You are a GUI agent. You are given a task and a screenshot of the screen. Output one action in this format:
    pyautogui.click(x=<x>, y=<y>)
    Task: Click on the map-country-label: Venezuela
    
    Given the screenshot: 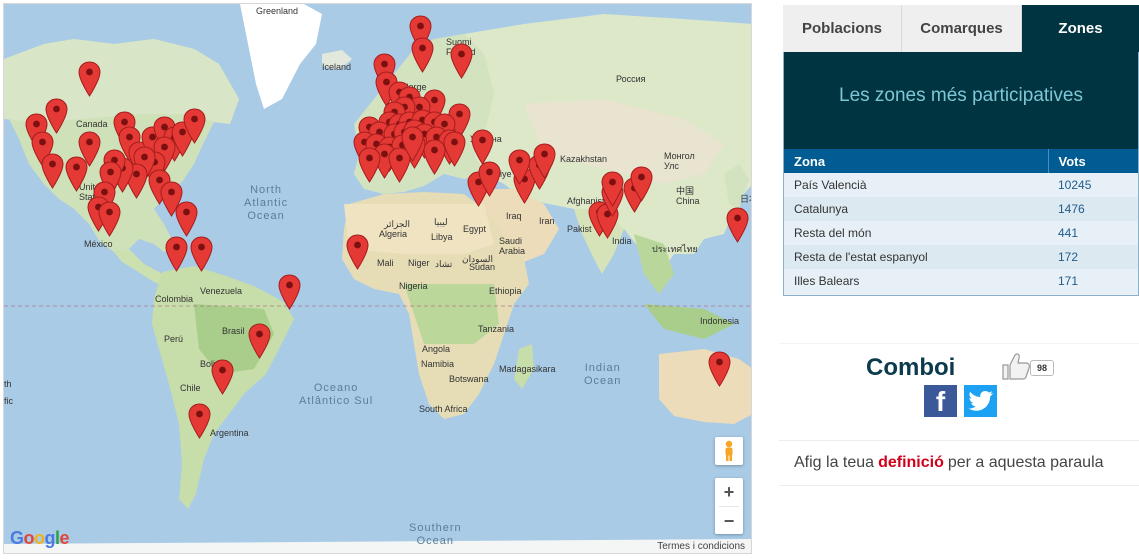 What is the action you would take?
    pyautogui.click(x=221, y=291)
    